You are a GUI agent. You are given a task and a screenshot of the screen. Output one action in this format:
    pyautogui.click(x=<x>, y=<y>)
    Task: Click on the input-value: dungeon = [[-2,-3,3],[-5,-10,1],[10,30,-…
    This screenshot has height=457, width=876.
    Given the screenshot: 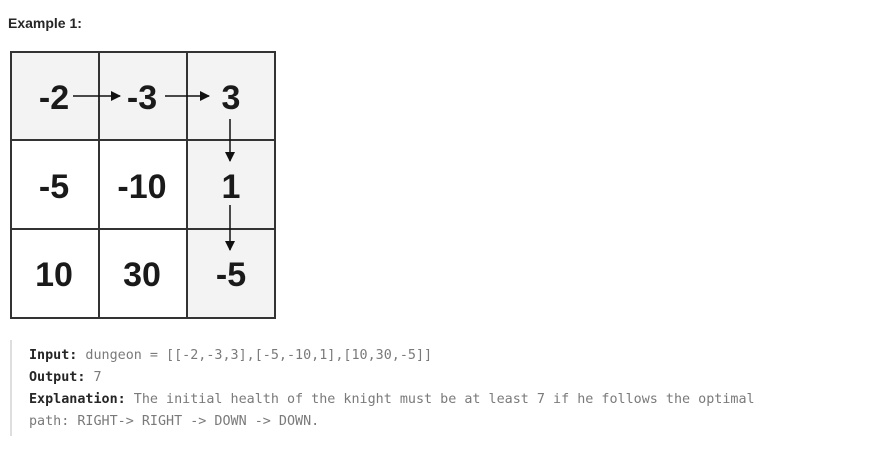 What is the action you would take?
    pyautogui.click(x=255, y=355)
    